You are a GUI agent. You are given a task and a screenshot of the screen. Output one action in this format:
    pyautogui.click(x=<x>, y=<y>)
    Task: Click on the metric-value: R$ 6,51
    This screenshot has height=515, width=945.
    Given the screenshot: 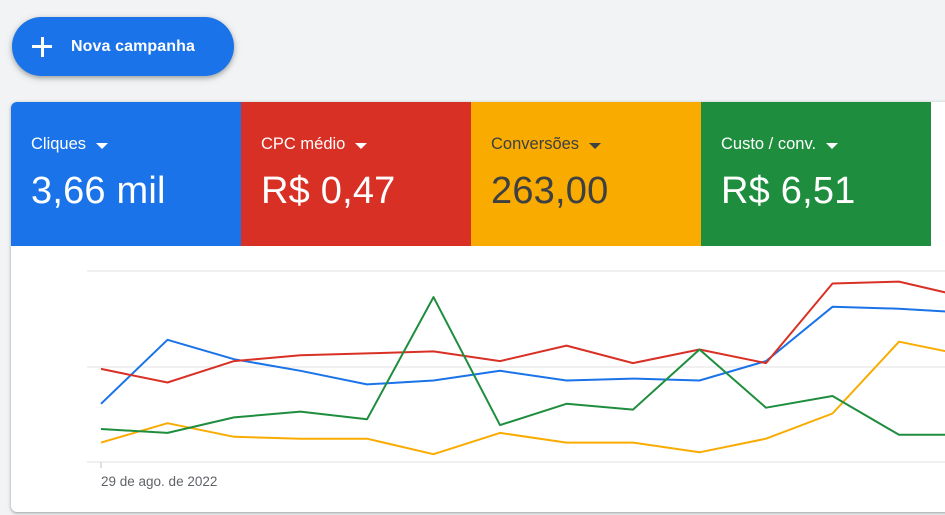 What is the action you would take?
    pyautogui.click(x=788, y=191)
    